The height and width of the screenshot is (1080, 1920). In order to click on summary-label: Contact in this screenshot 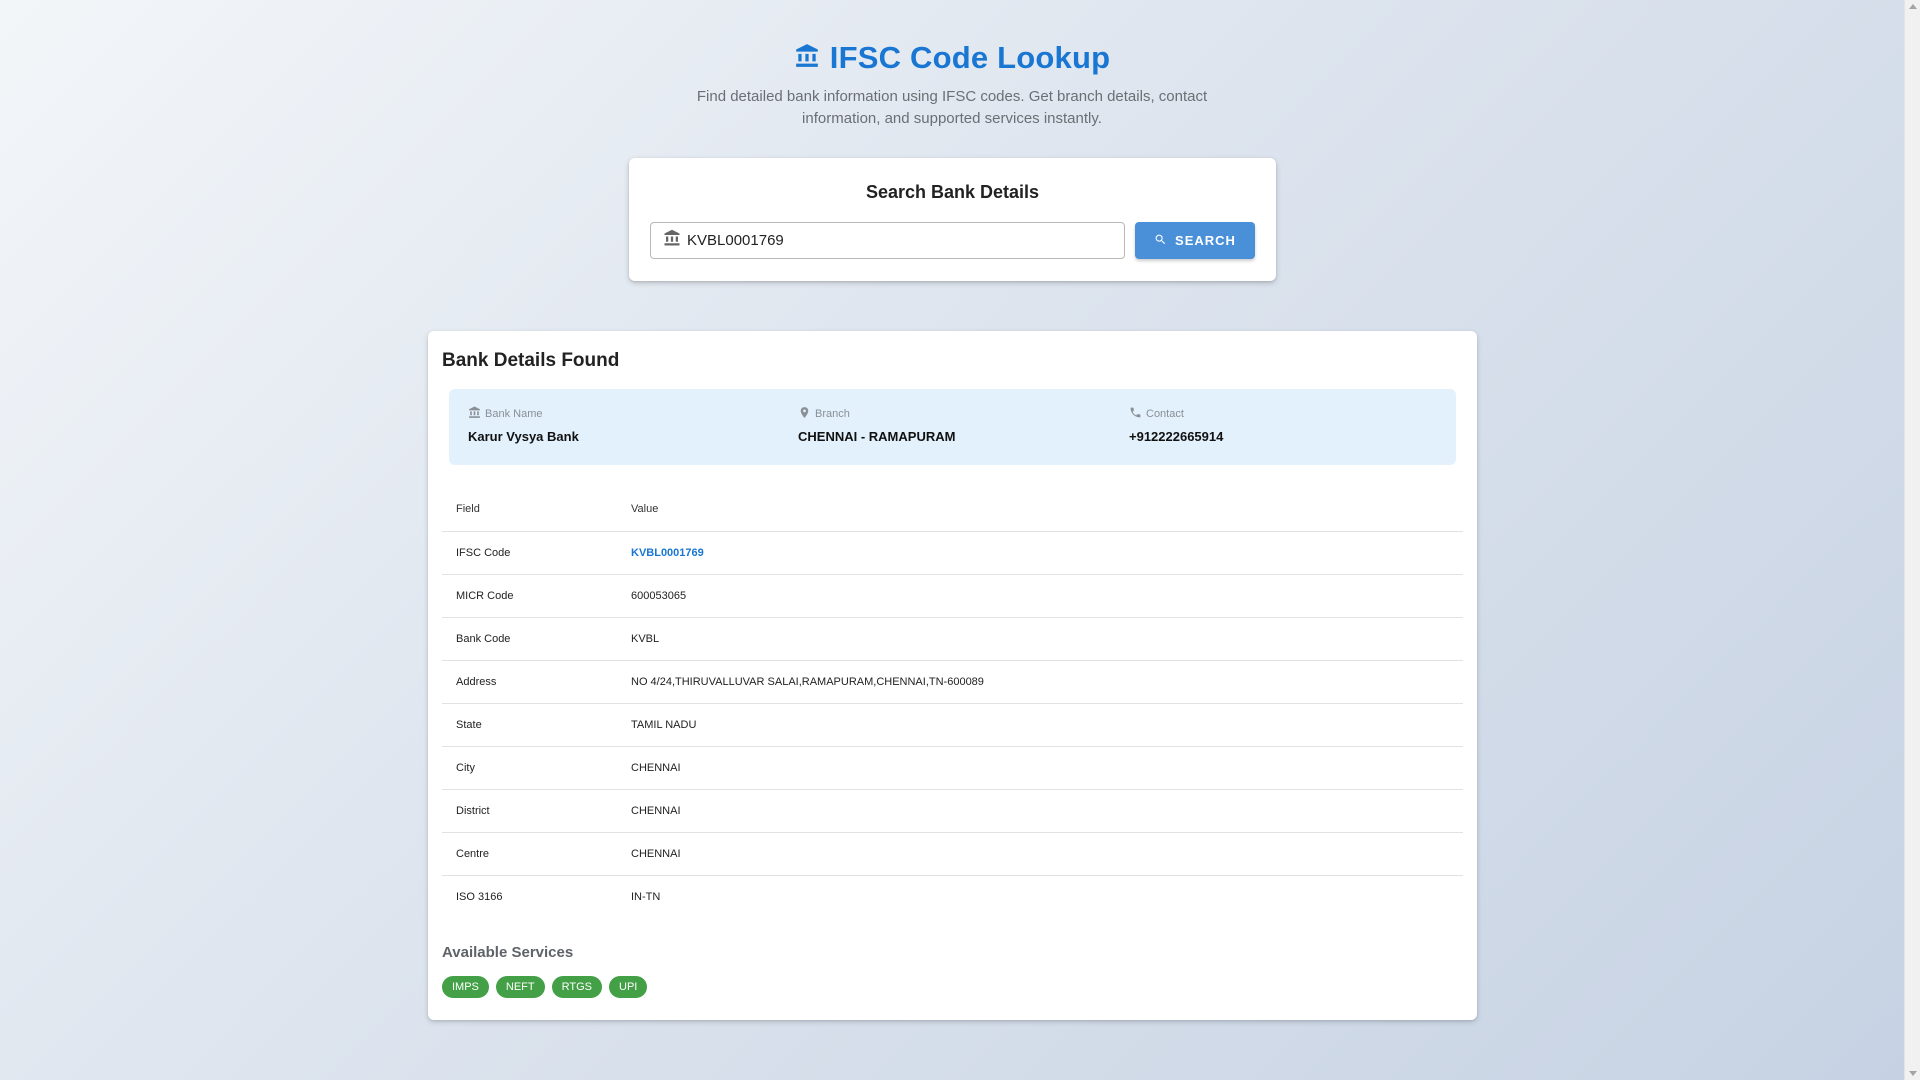, I will do `click(1165, 414)`.